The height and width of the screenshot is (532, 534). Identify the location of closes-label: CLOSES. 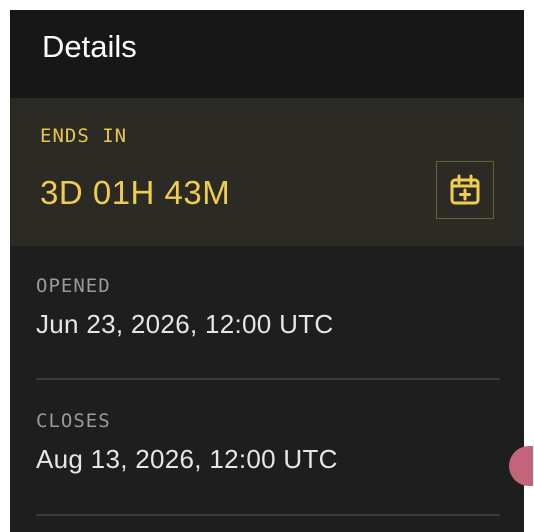
(73, 421).